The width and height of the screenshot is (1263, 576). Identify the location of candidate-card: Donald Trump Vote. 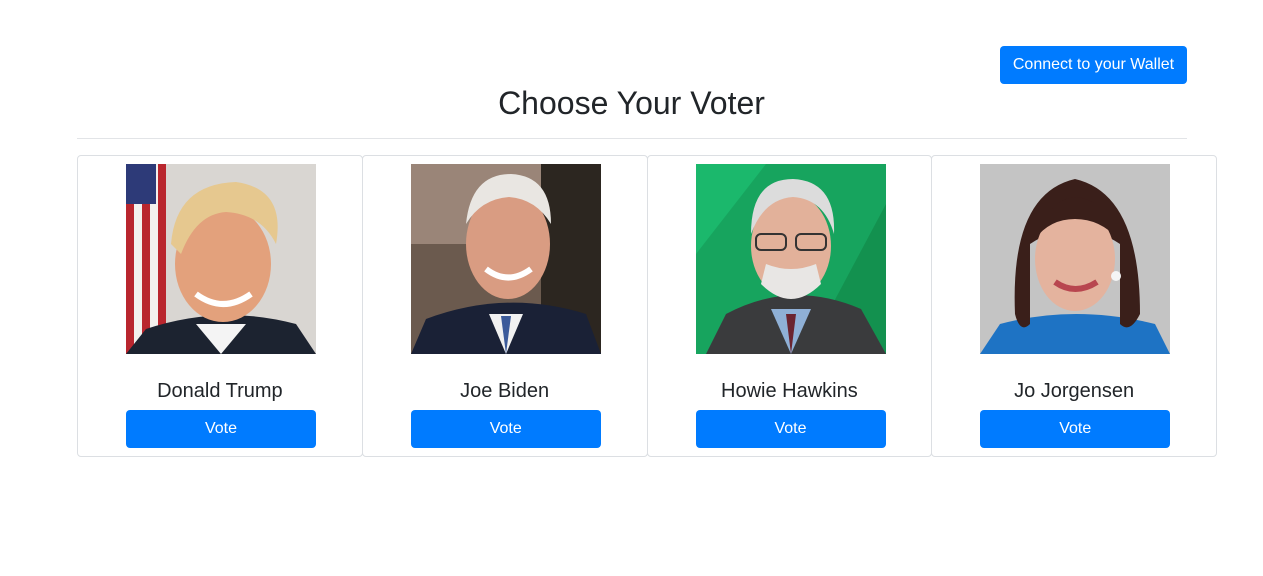
(220, 306).